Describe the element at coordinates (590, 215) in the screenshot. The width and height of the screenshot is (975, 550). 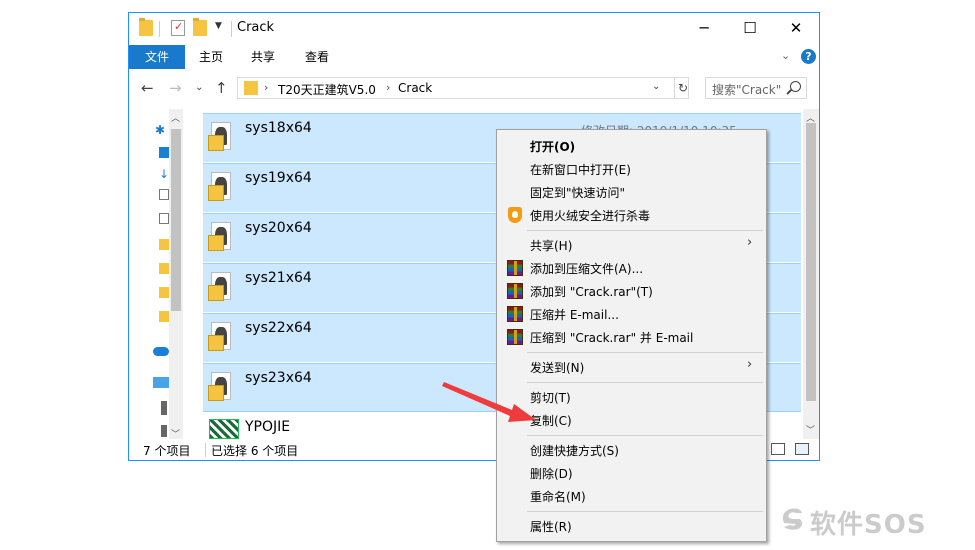
I see `menu-item-virus-scan: 使用火绒安全进行杀毒` at that location.